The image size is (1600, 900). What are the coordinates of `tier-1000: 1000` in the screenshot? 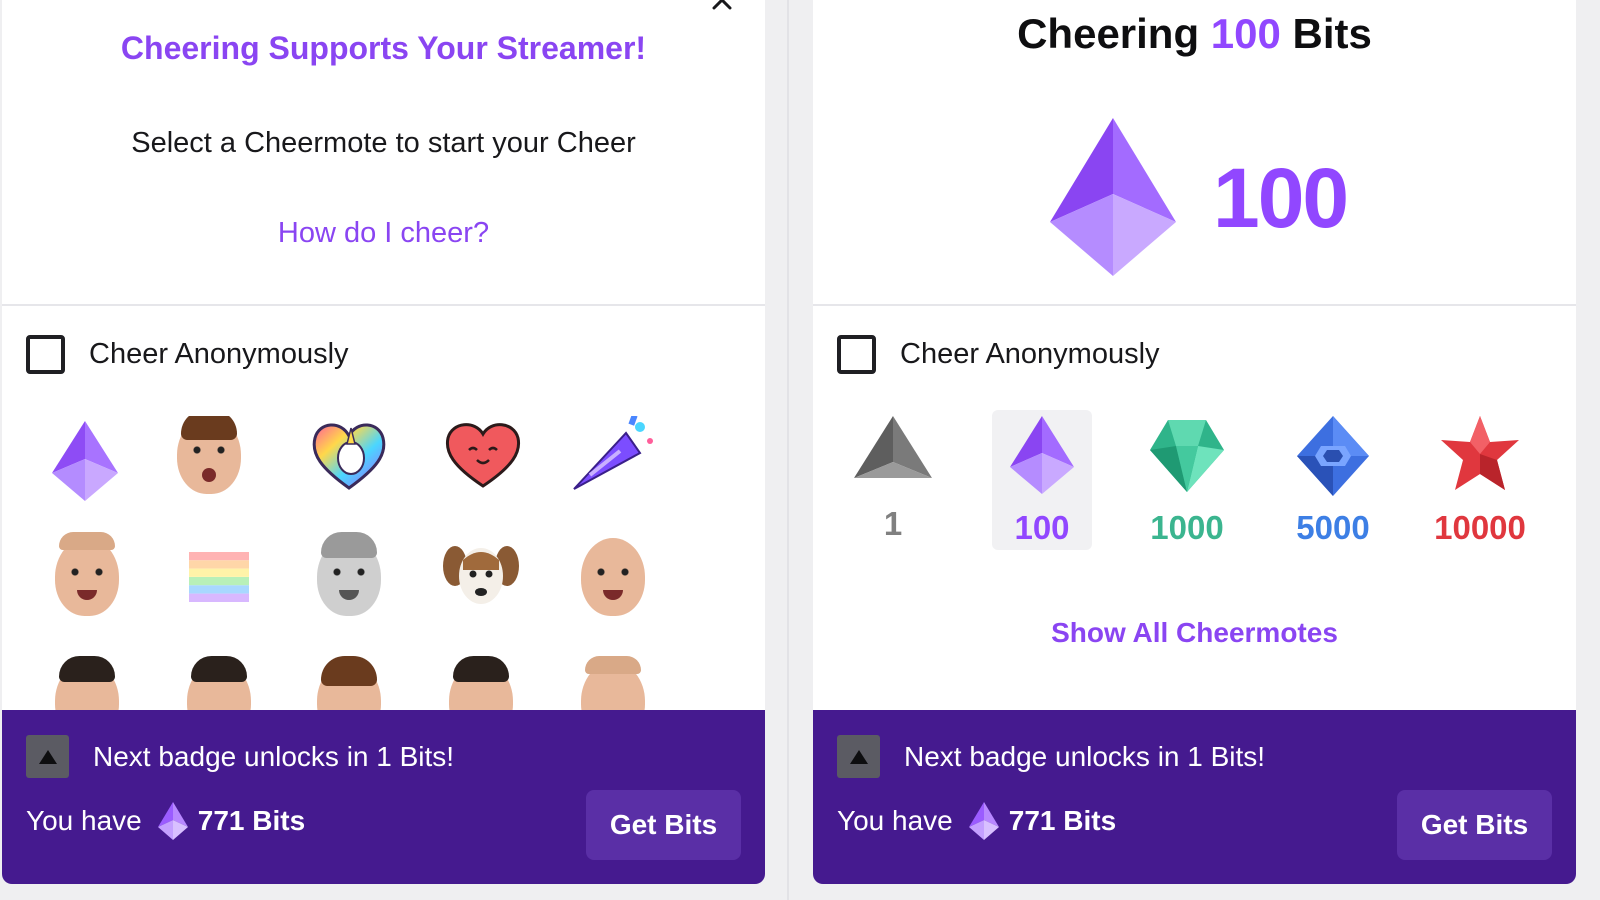 It's located at (1187, 480).